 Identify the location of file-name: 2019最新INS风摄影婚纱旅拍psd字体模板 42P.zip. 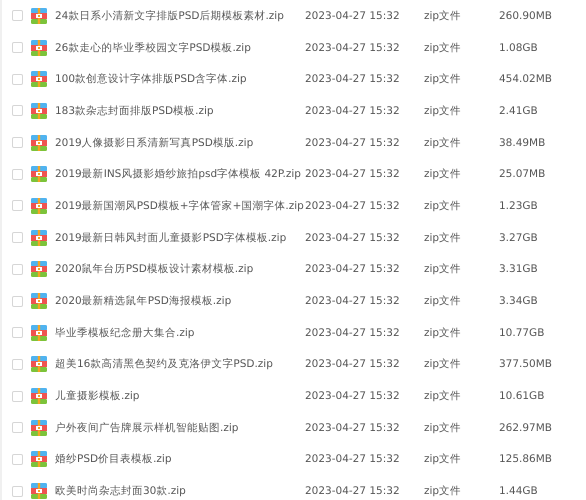
(180, 174).